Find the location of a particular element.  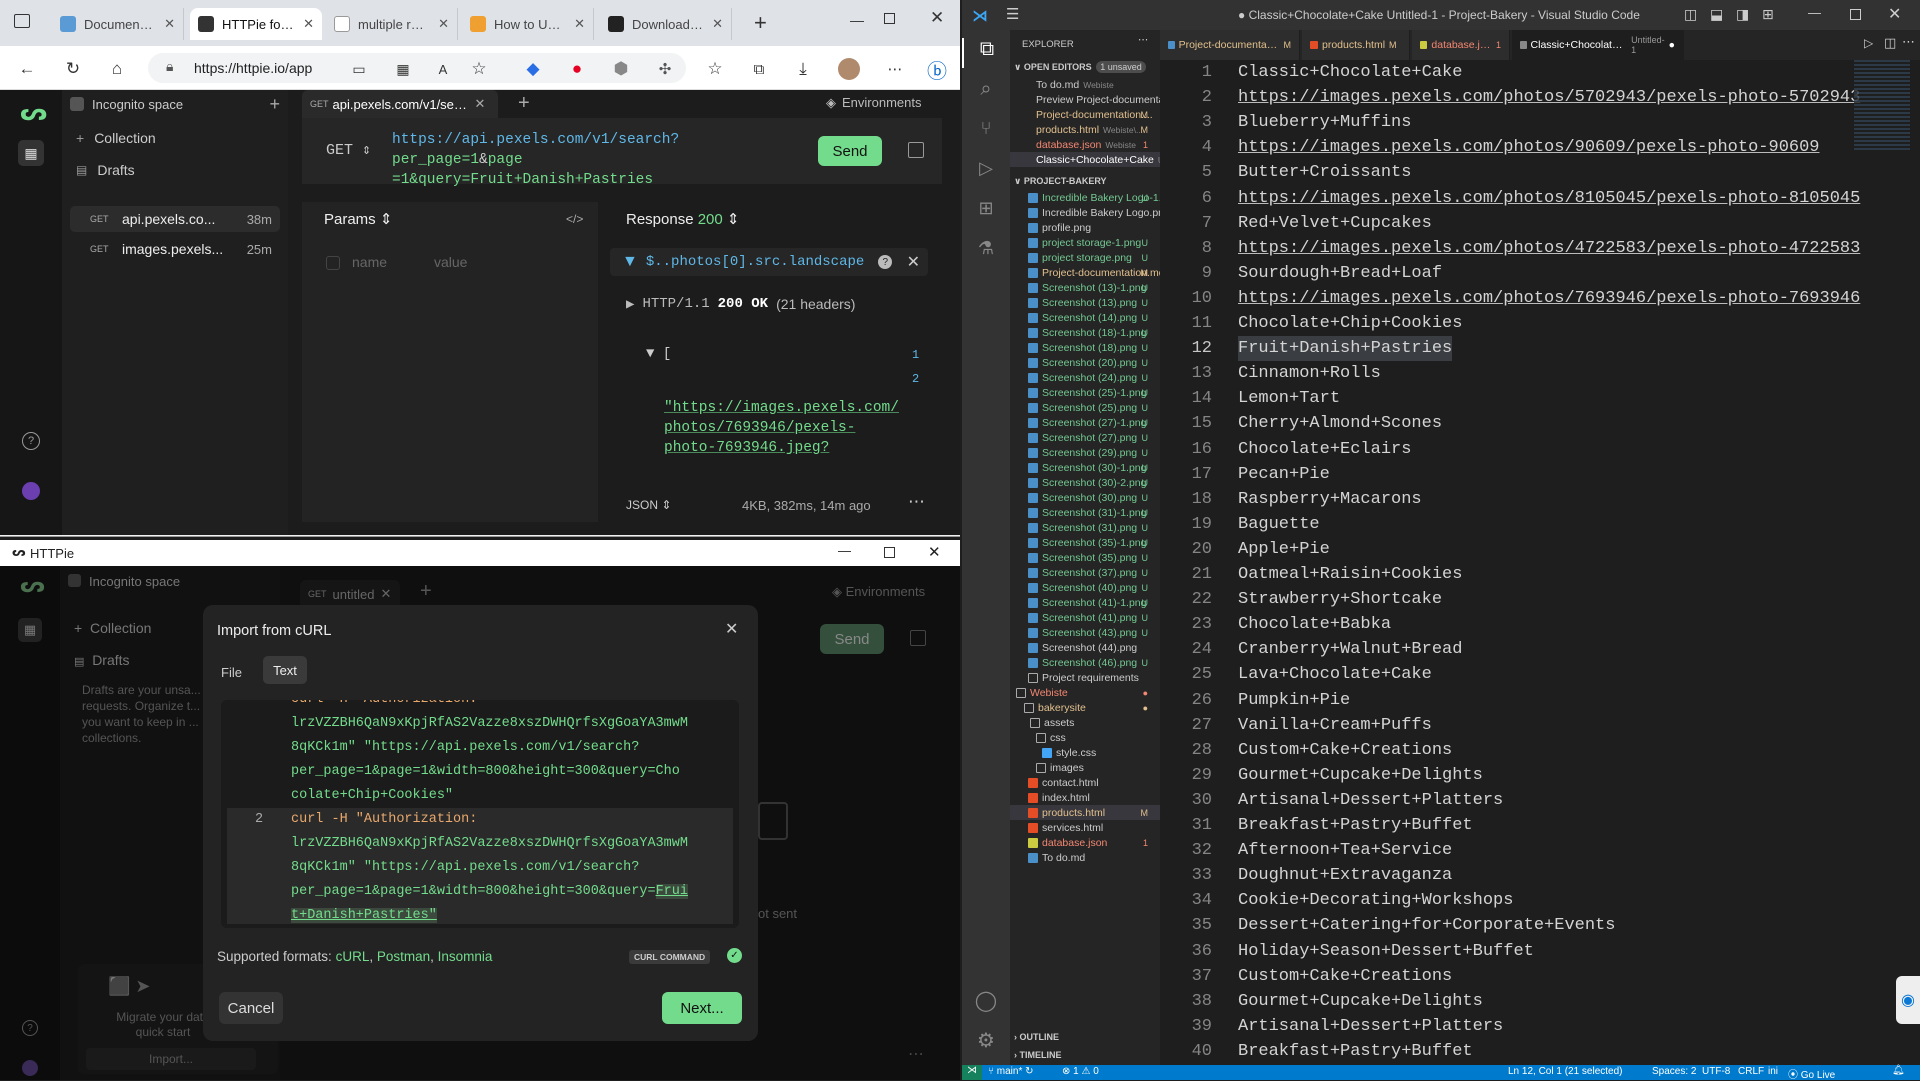

timeline-section: › TIMELINE is located at coordinates (1038, 1055).